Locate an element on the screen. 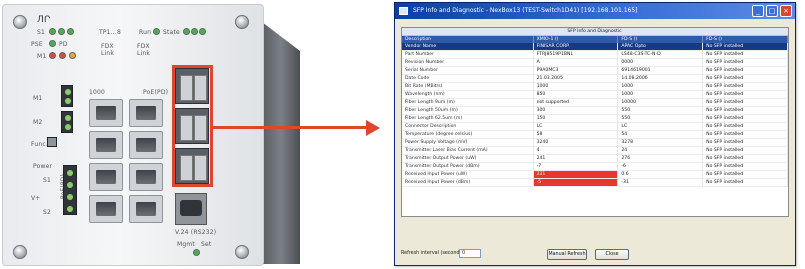 The image size is (805, 269). table-cell: Transmitter Laser Bias Current (mA) is located at coordinates (468, 151).